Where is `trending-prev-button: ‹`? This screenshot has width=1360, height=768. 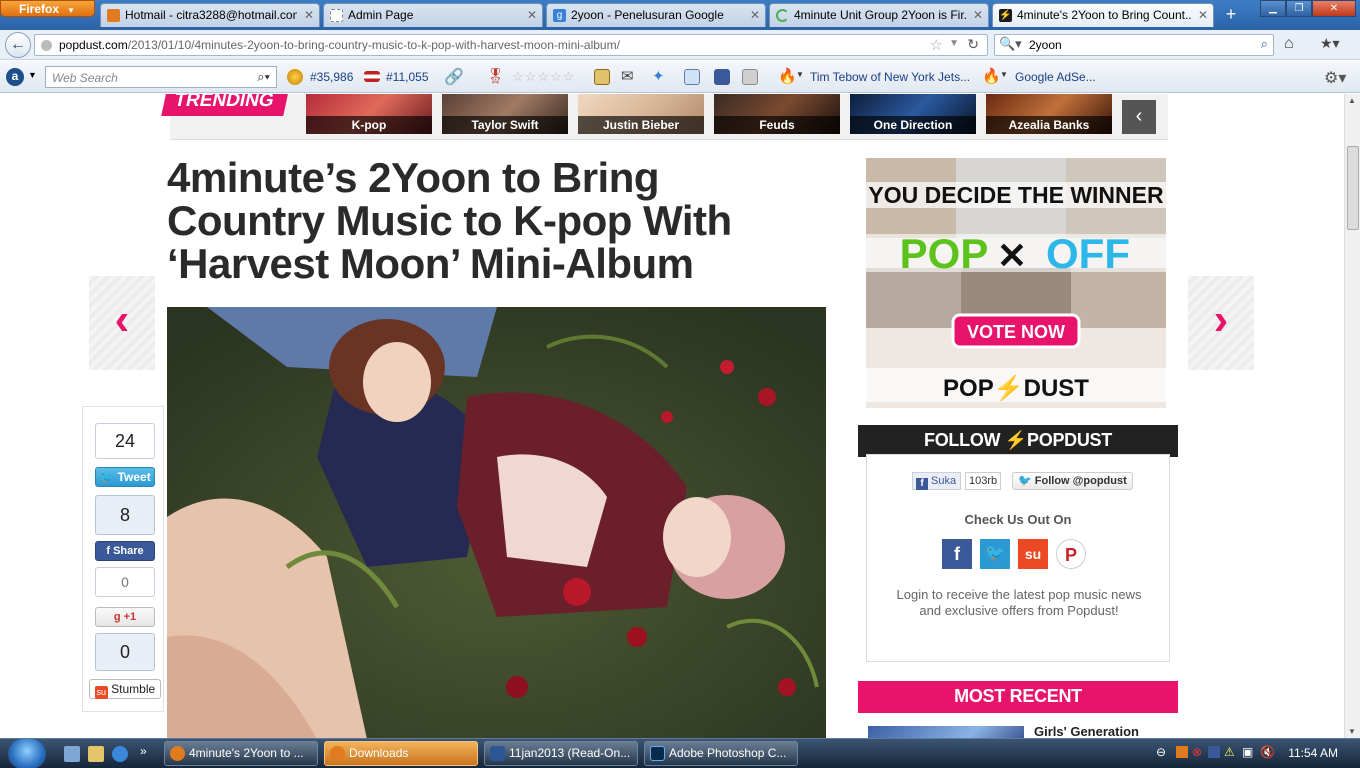 trending-prev-button: ‹ is located at coordinates (1139, 117).